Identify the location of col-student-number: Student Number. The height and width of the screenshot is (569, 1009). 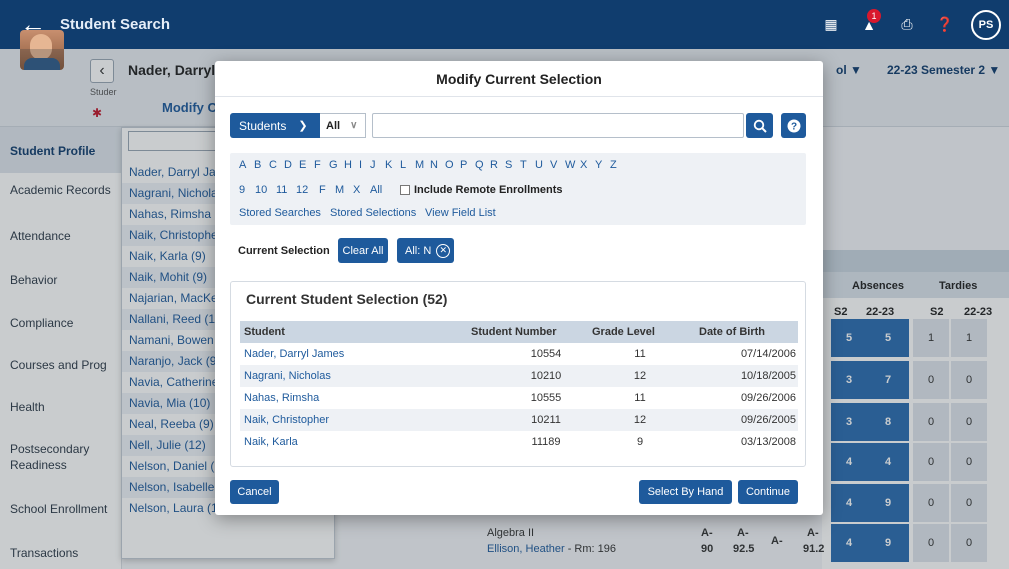
(514, 332).